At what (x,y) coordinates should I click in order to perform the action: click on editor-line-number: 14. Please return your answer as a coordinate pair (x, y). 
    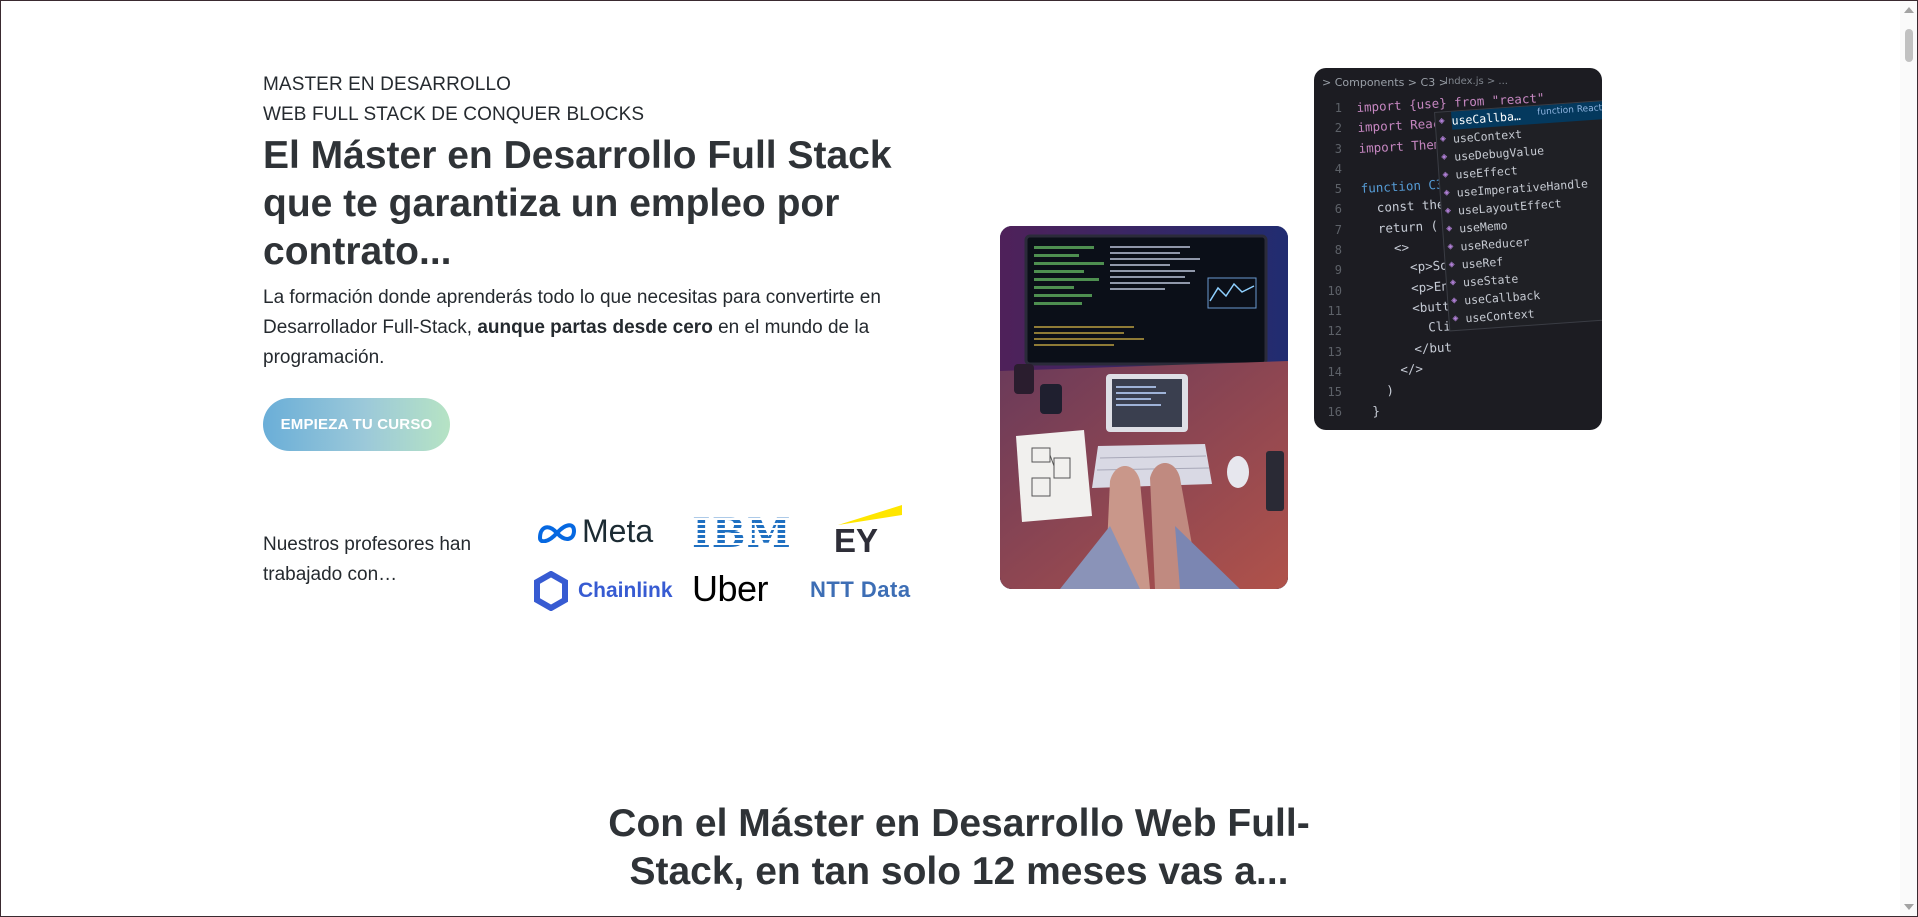
    Looking at the image, I should click on (1334, 371).